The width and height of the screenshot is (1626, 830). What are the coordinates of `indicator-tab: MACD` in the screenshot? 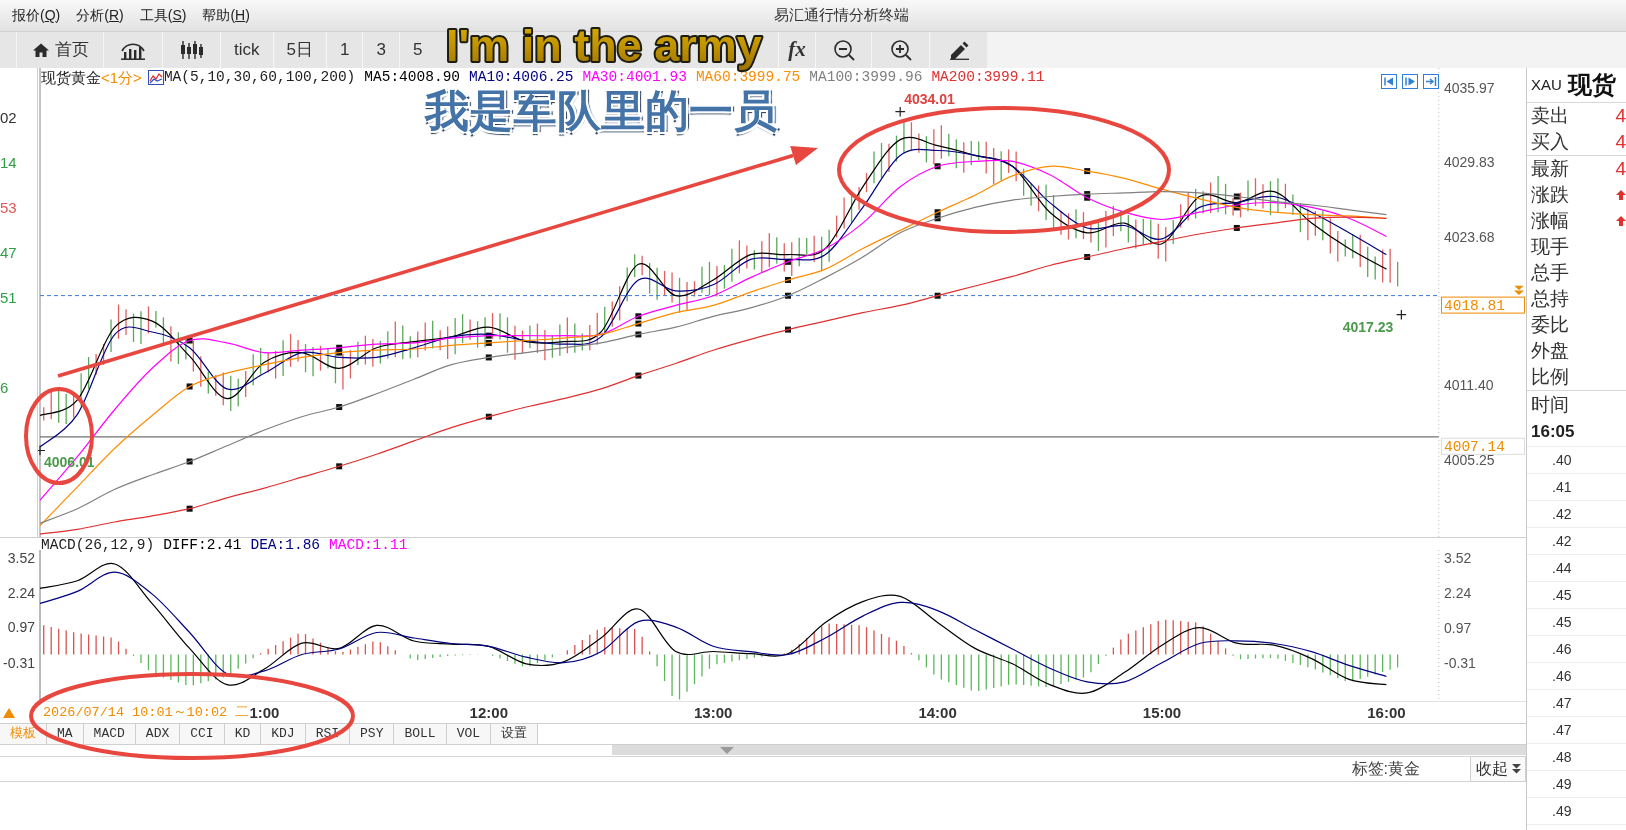 It's located at (109, 734).